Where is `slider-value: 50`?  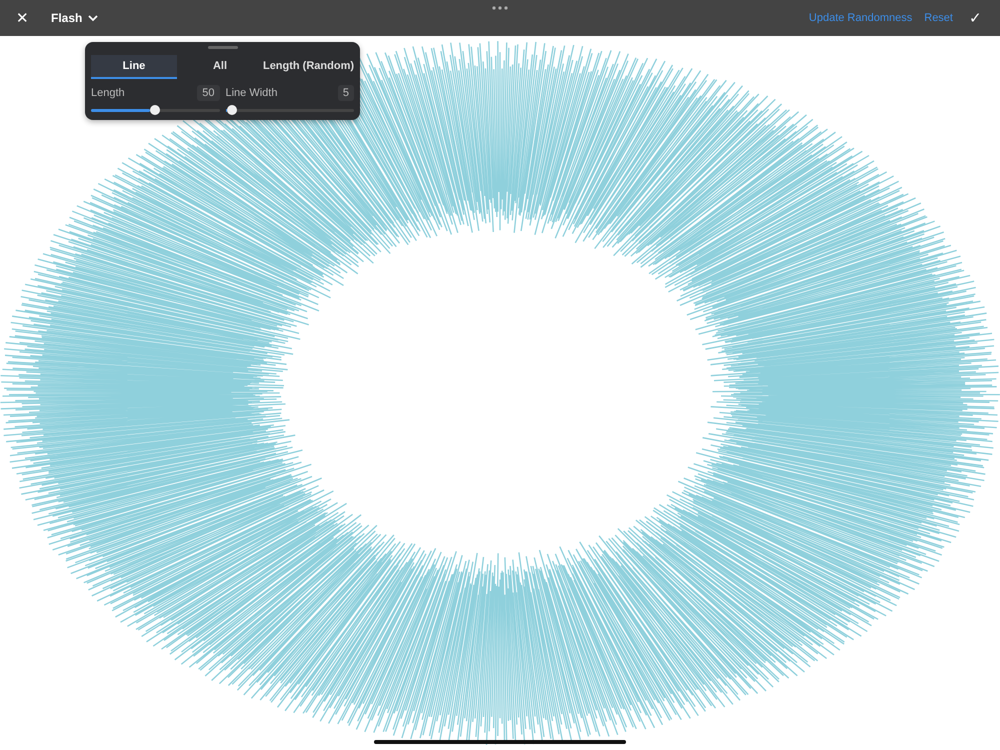
slider-value: 50 is located at coordinates (208, 93).